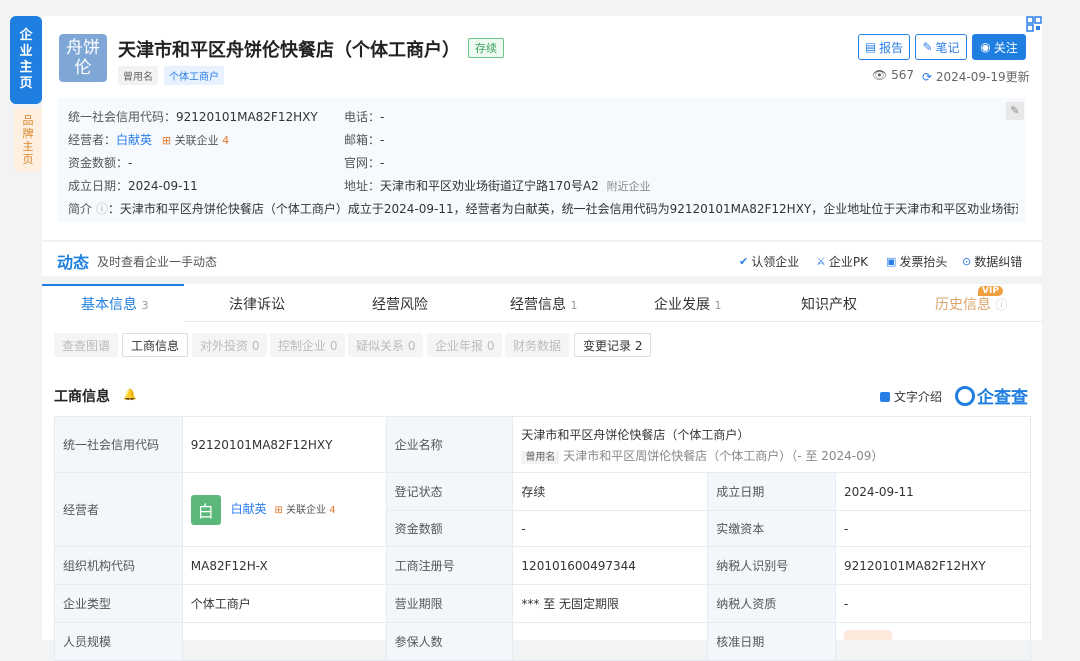 This screenshot has height=661, width=1080. What do you see at coordinates (537, 345) in the screenshot?
I see `subtab-finance: 财务数据` at bounding box center [537, 345].